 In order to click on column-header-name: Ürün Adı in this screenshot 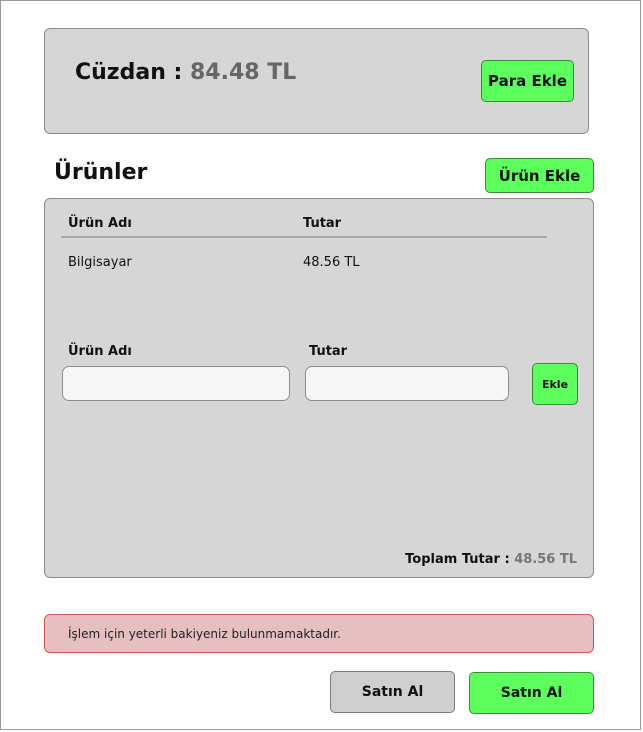, I will do `click(100, 223)`.